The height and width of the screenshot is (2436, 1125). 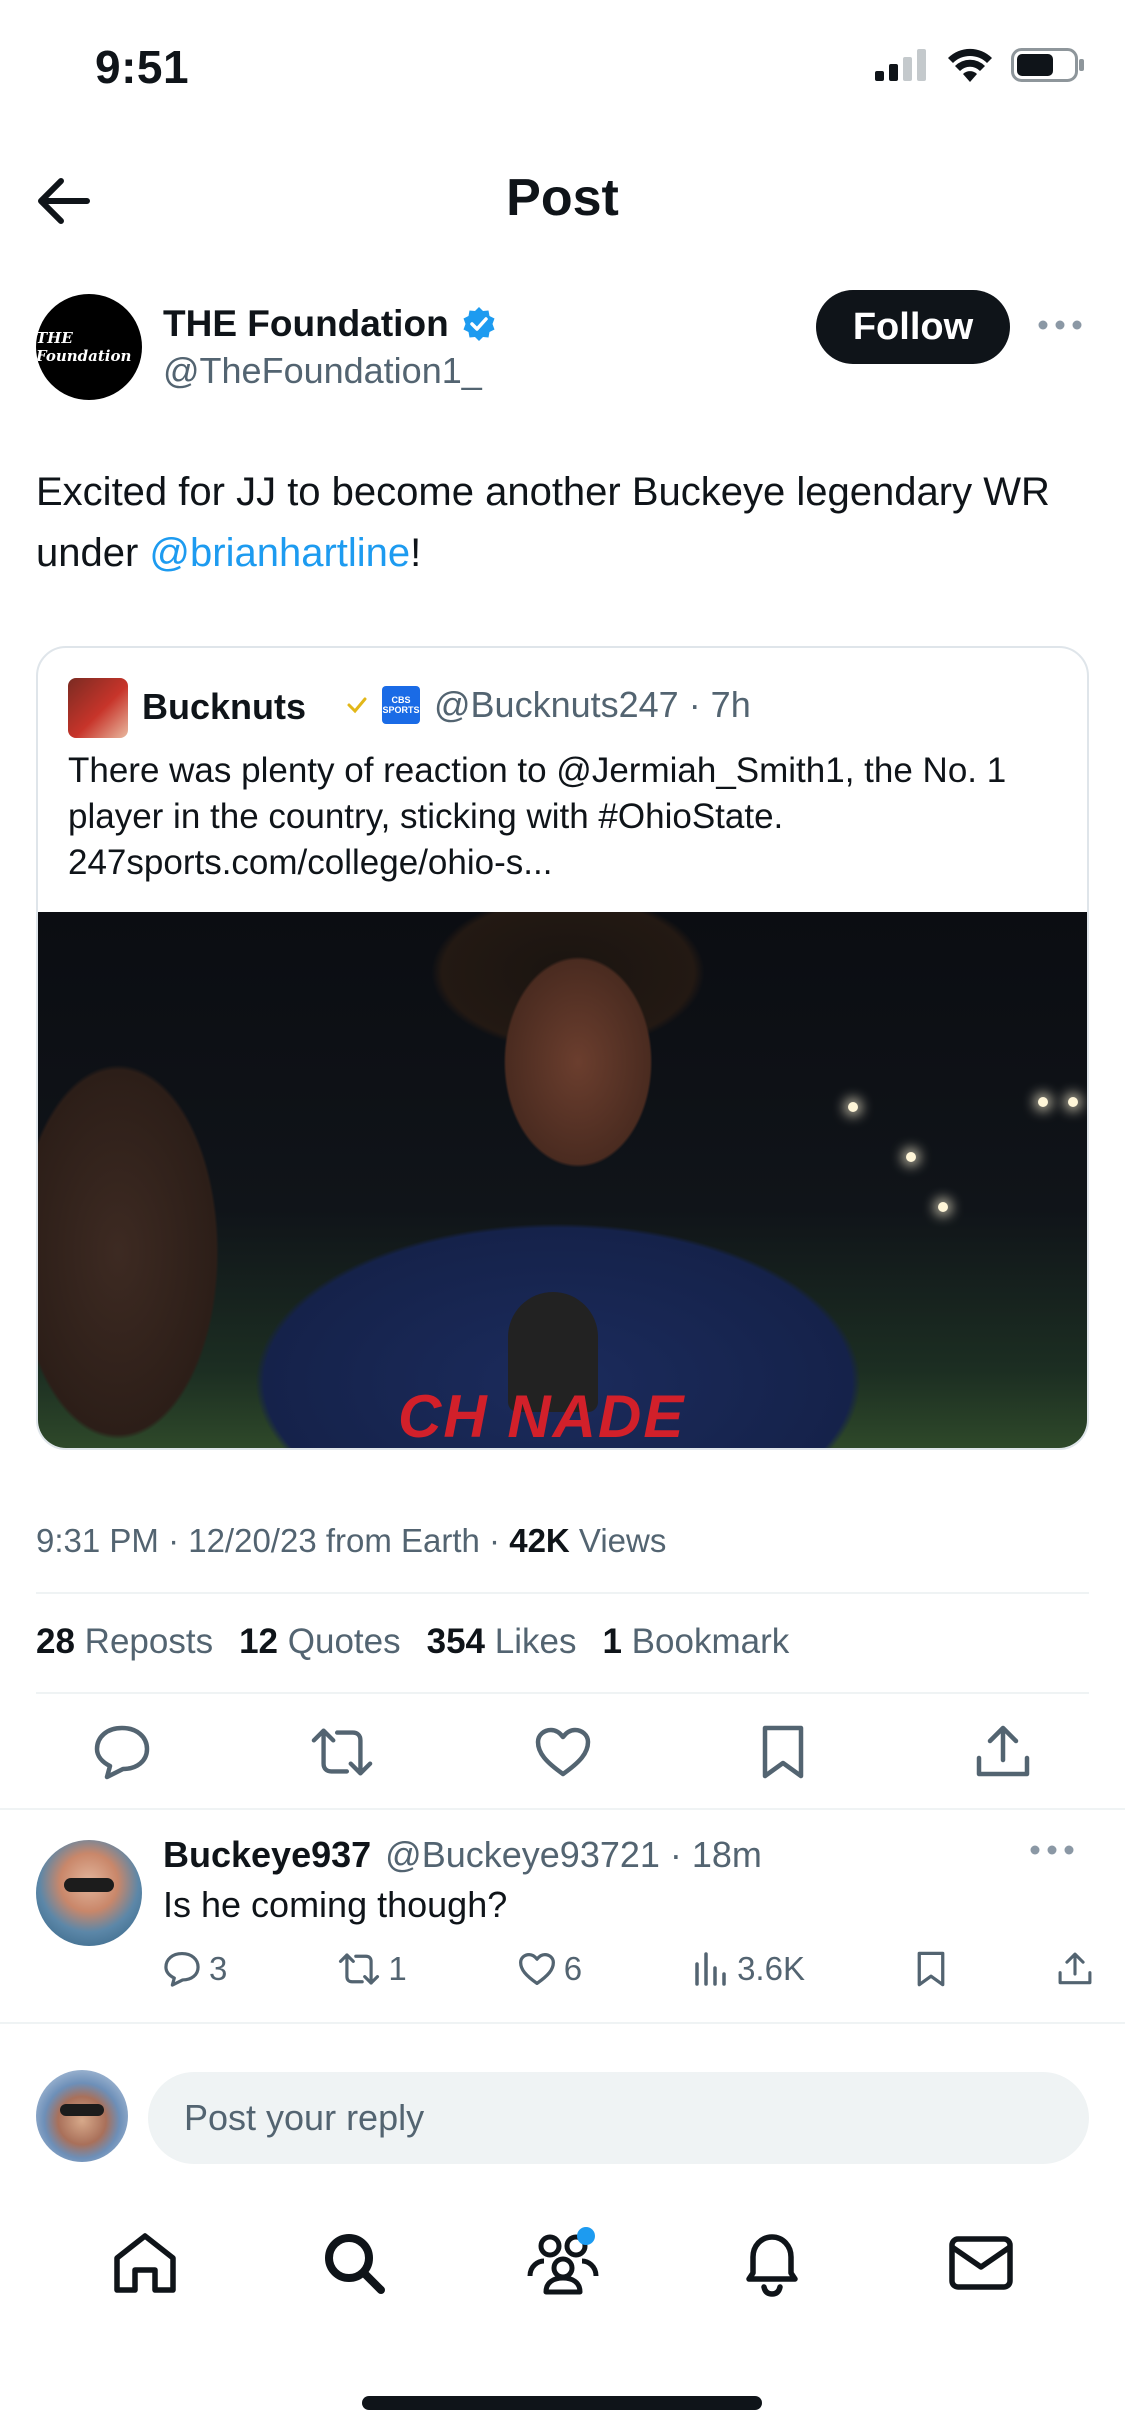 I want to click on author-handle: @TheFoundation1_, so click(x=322, y=371).